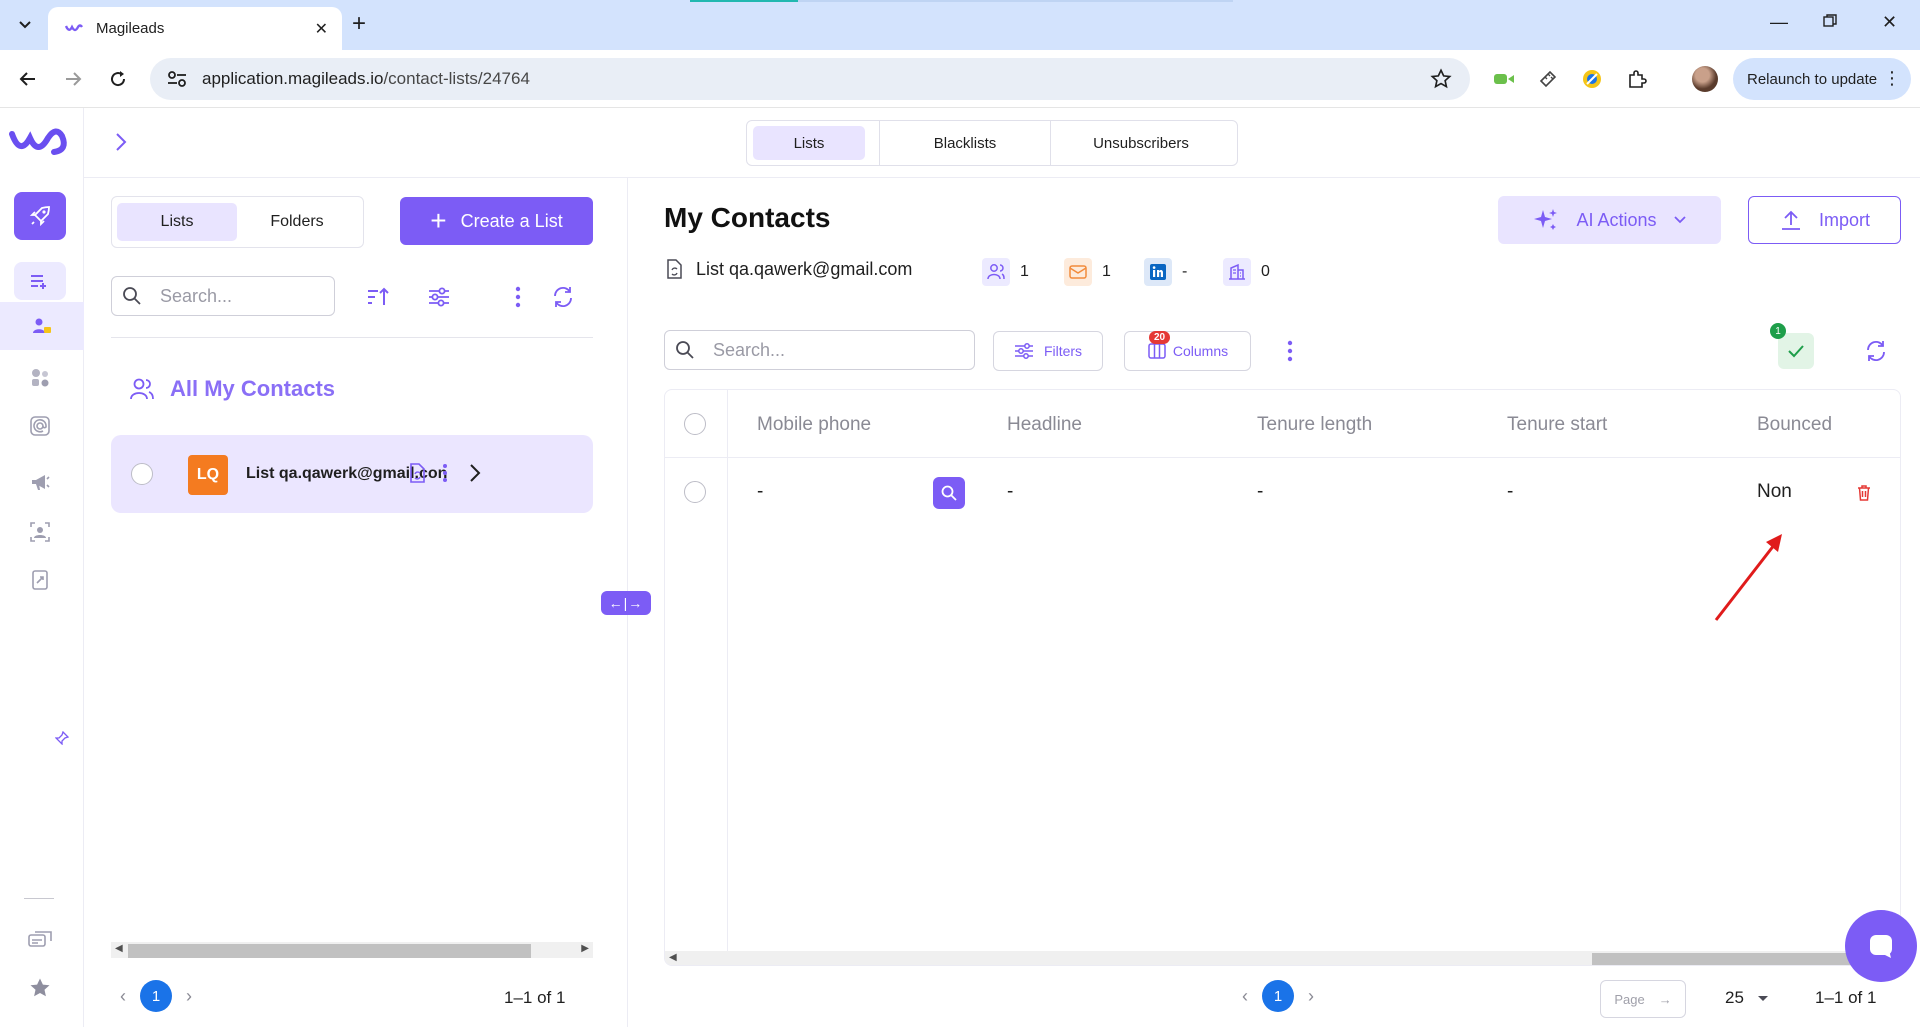  I want to click on linkedin-icon, so click(1158, 272).